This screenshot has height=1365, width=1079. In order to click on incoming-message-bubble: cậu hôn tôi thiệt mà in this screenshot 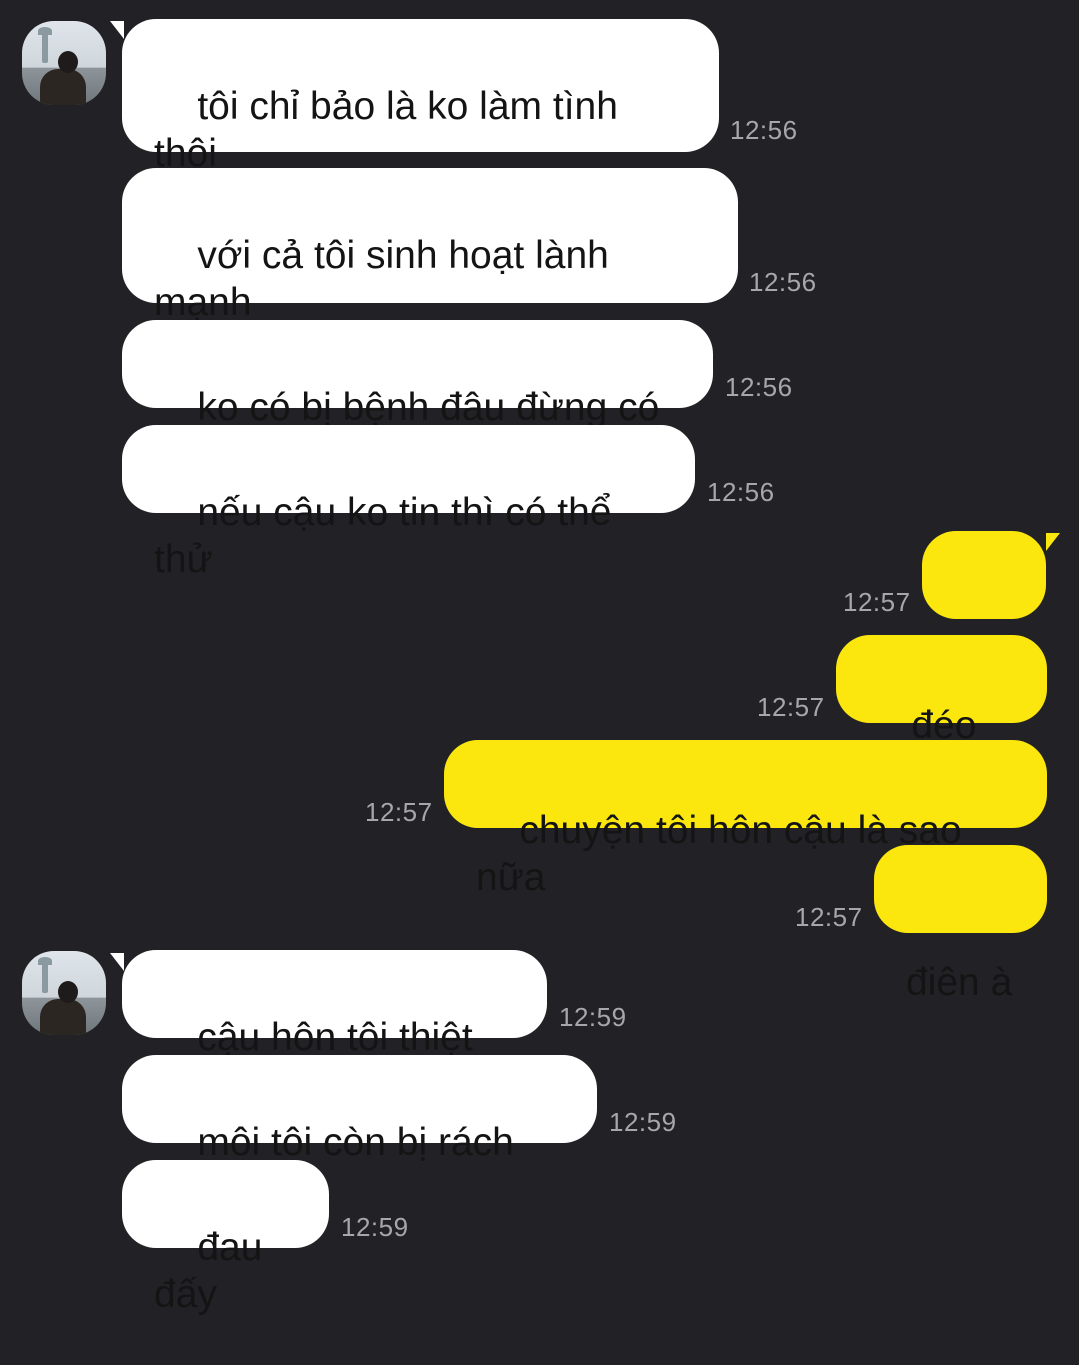, I will do `click(334, 1028)`.